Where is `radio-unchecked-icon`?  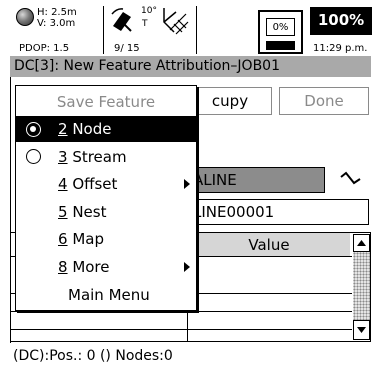
radio-unchecked-icon is located at coordinates (33, 156).